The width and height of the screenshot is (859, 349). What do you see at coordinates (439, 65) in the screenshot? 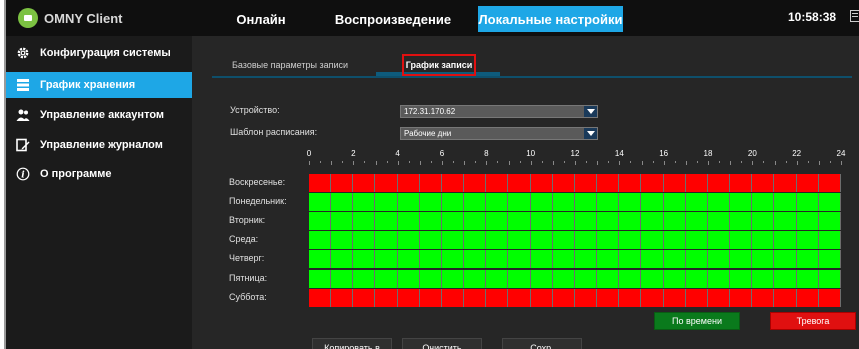
I see `subtab-record-schedule: График записи` at bounding box center [439, 65].